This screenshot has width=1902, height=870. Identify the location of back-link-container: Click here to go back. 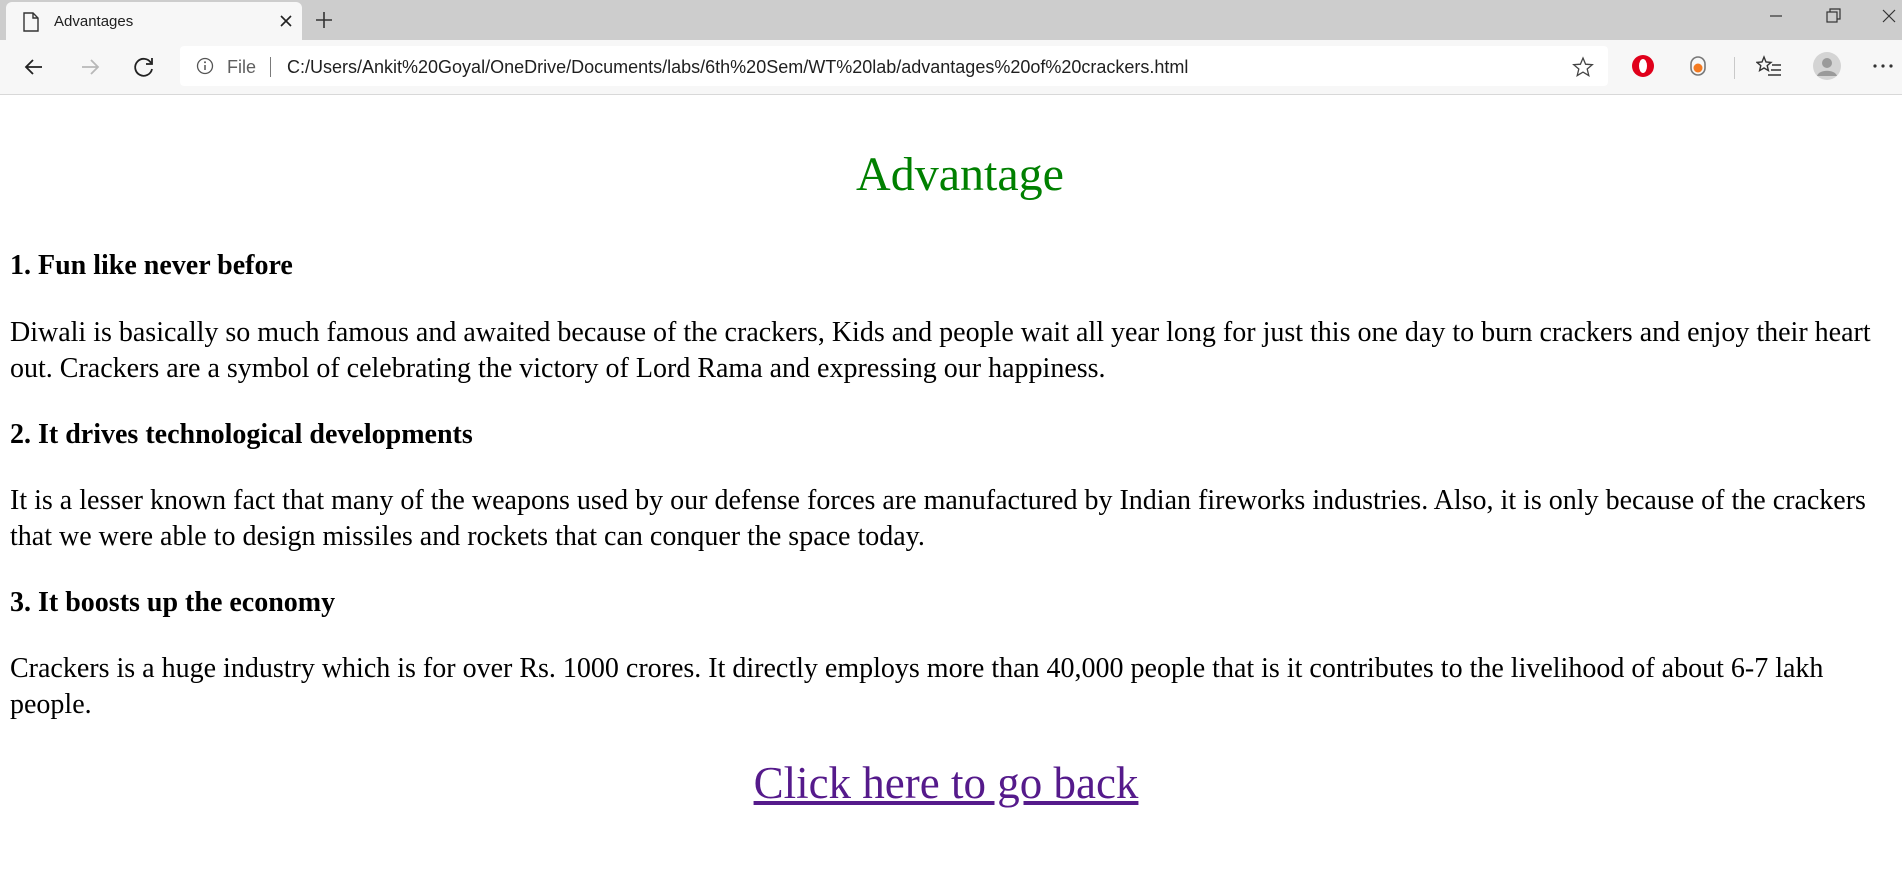
(946, 783).